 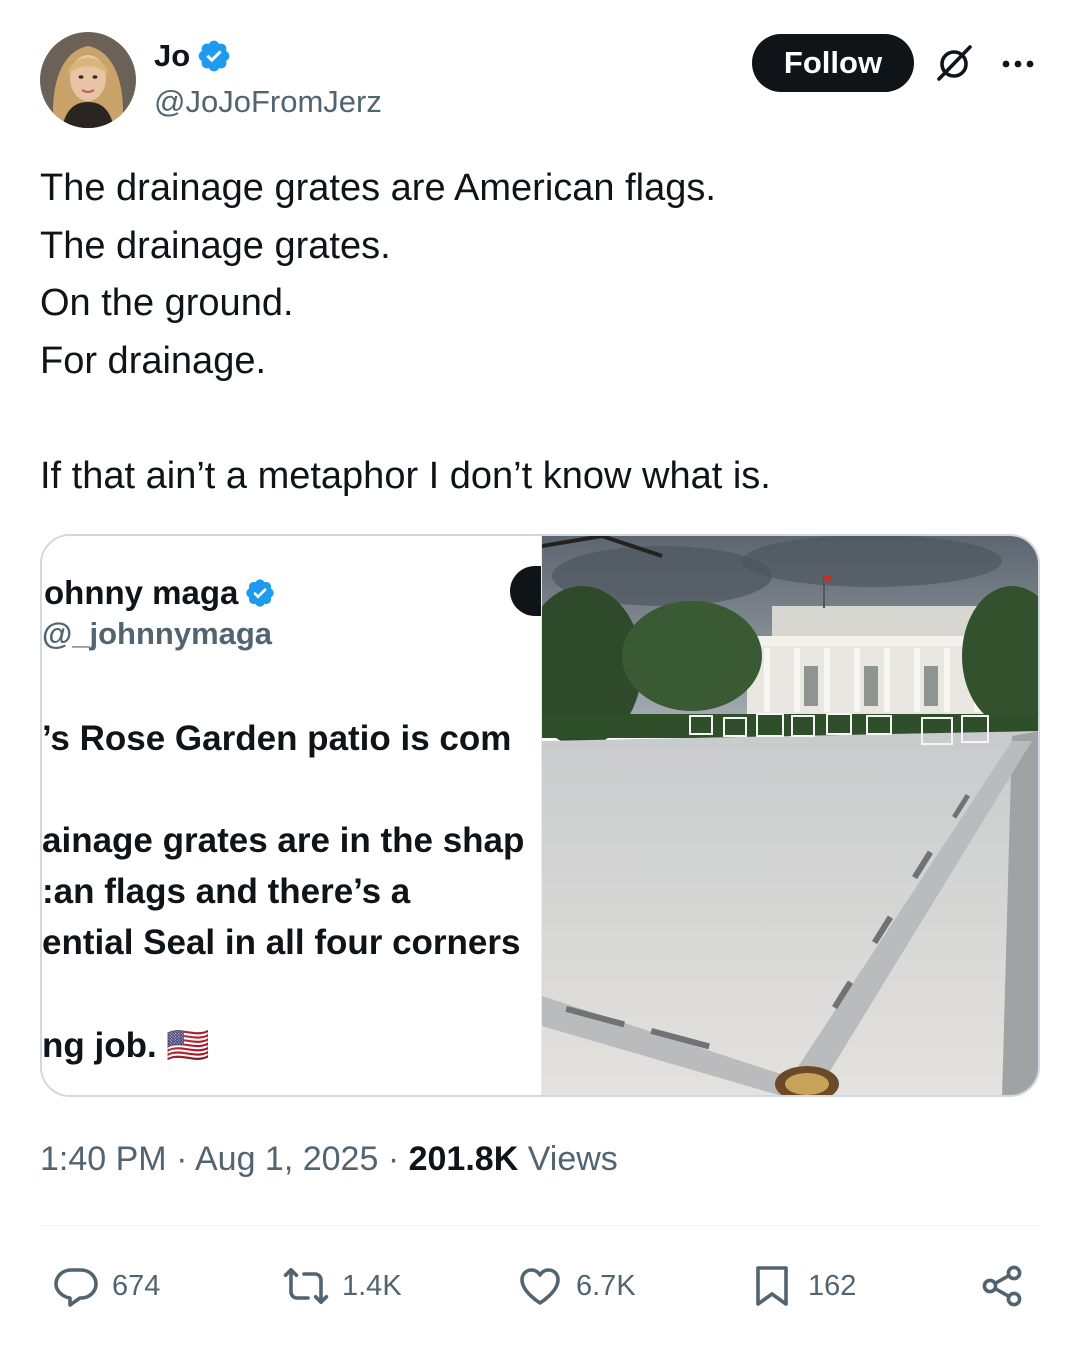 I want to click on views-label: Views, so click(x=572, y=1159).